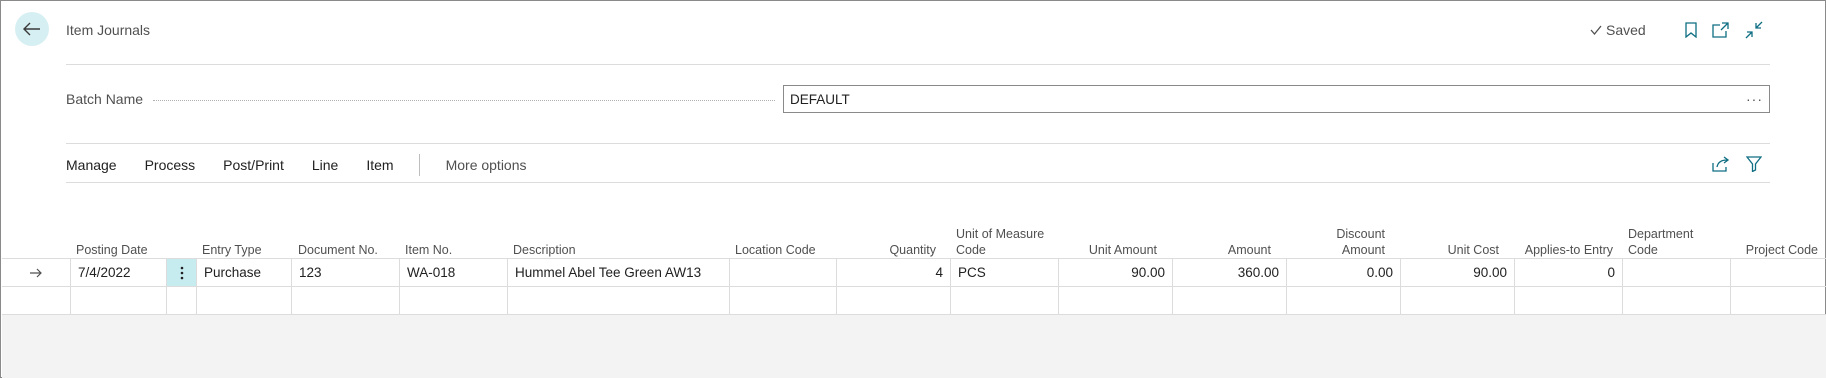 This screenshot has width=1826, height=378. What do you see at coordinates (1230, 300) in the screenshot?
I see `cell-amount` at bounding box center [1230, 300].